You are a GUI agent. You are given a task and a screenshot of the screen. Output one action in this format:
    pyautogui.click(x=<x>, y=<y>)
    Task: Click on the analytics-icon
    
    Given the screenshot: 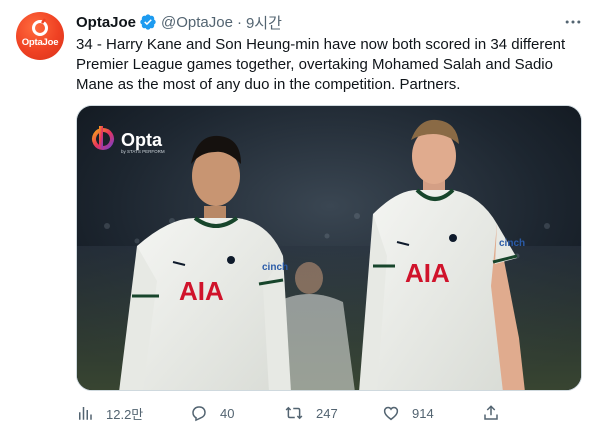 What is the action you would take?
    pyautogui.click(x=85, y=413)
    